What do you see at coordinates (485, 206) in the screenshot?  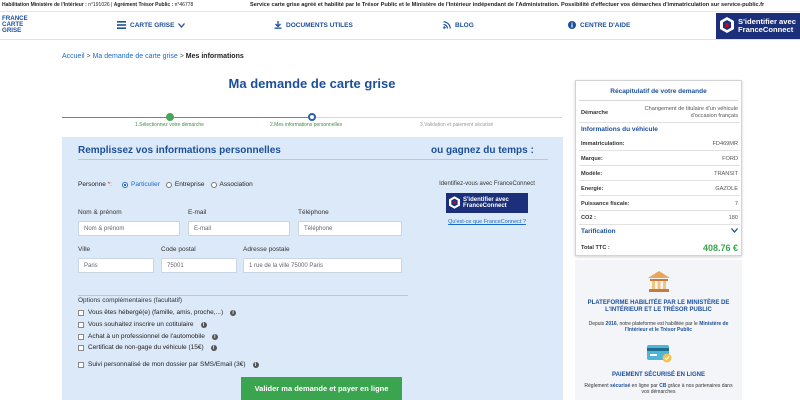 I see `fc-mini-line2: FranceConnect` at bounding box center [485, 206].